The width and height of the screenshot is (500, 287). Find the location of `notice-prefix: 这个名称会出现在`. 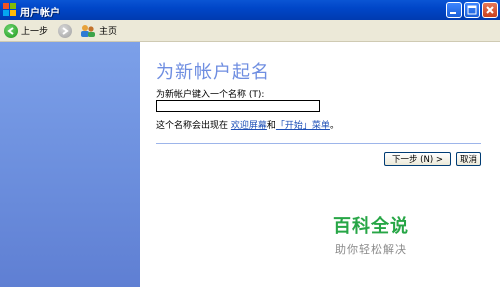

notice-prefix: 这个名称会出现在 is located at coordinates (192, 126).